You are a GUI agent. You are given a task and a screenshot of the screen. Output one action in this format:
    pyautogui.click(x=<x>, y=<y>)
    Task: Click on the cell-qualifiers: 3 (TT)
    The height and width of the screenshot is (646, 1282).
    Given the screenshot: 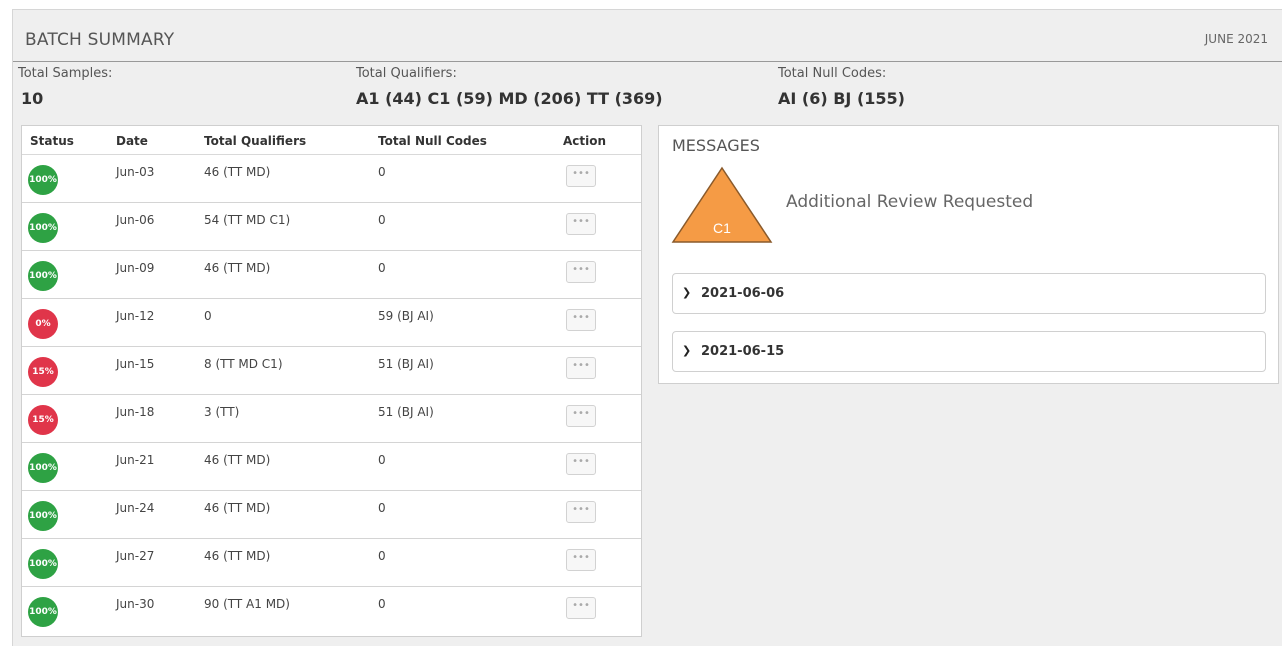 What is the action you would take?
    pyautogui.click(x=222, y=412)
    